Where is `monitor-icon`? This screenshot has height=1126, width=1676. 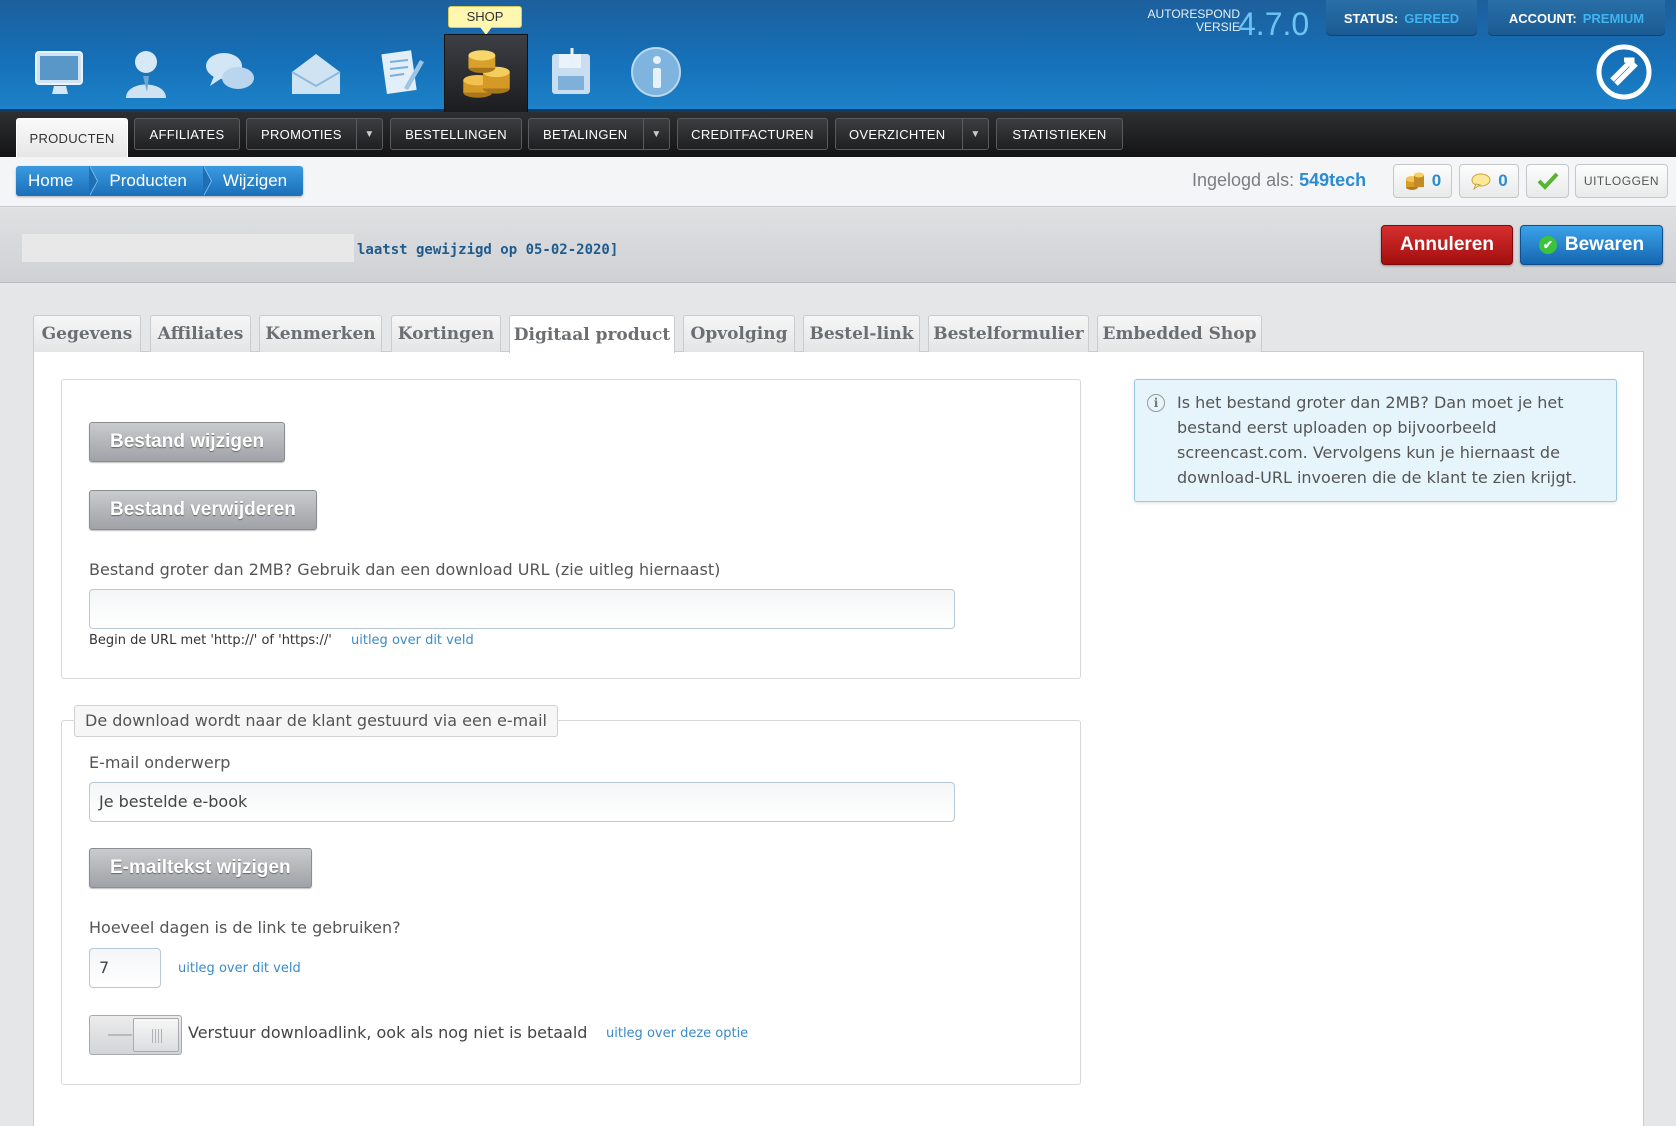 monitor-icon is located at coordinates (60, 72).